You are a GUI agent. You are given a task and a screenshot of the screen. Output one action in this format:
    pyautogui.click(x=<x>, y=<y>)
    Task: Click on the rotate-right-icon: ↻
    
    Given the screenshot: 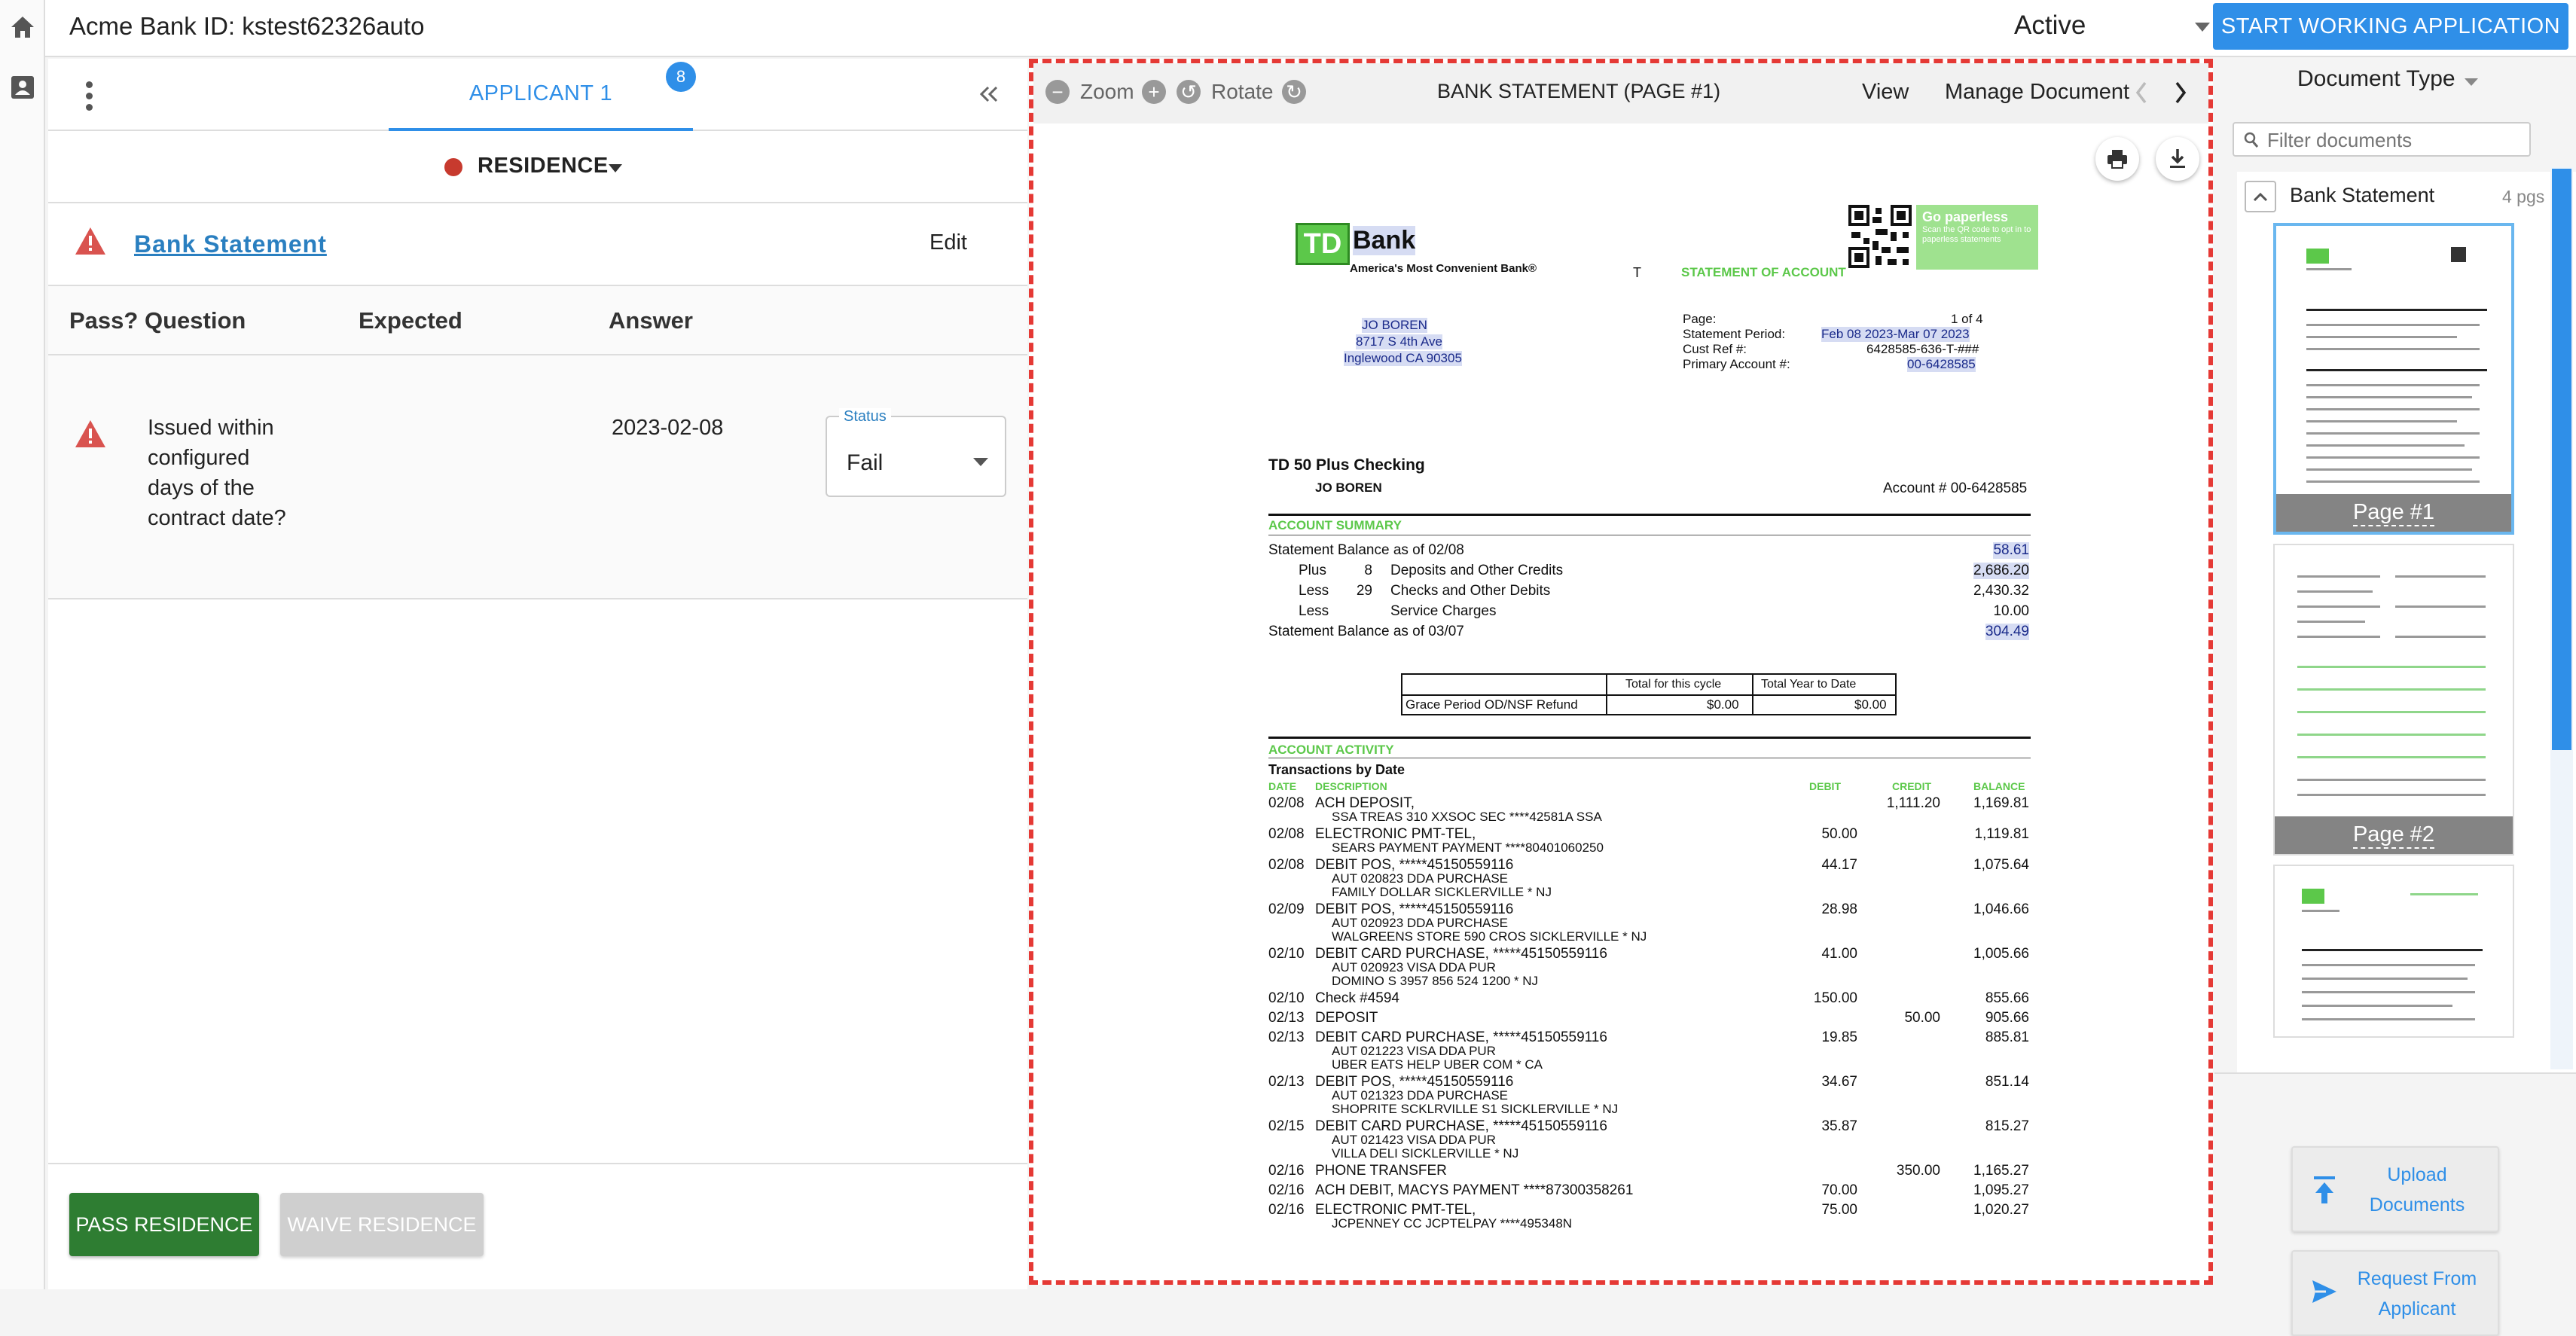 What is the action you would take?
    pyautogui.click(x=1294, y=92)
    